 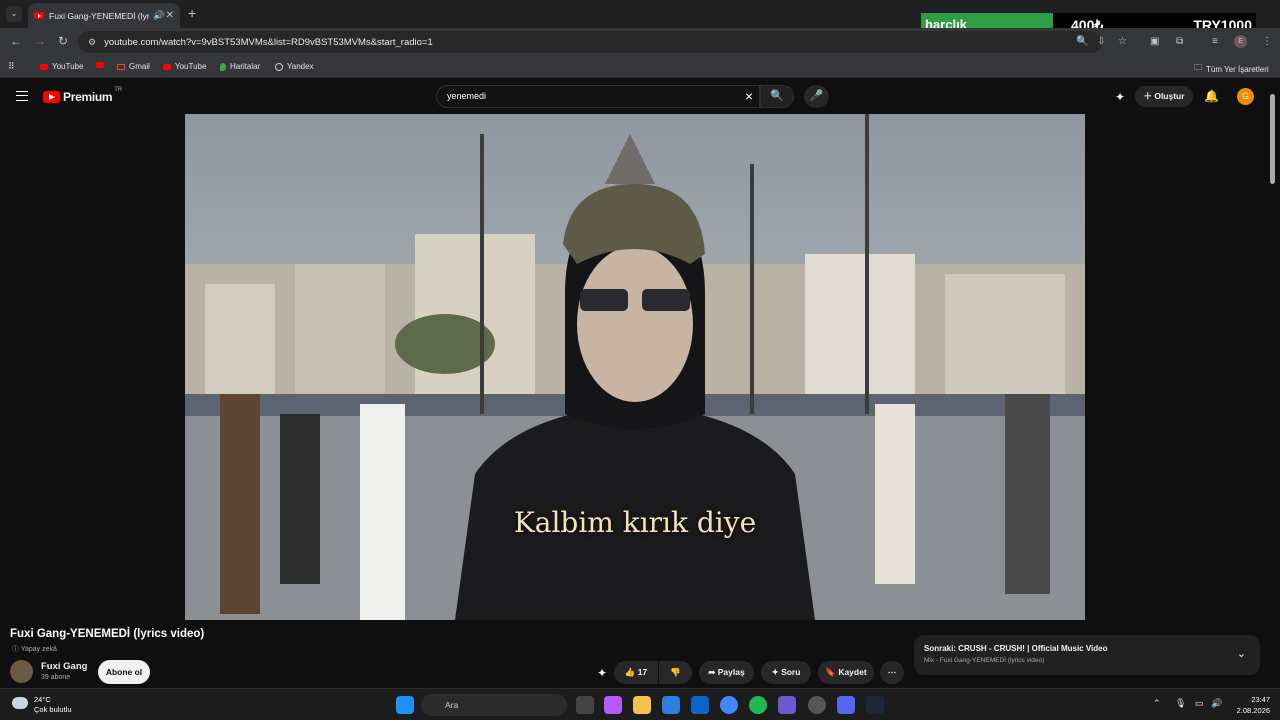 I want to click on chevron-down-icon: ⌄, so click(x=1241, y=653).